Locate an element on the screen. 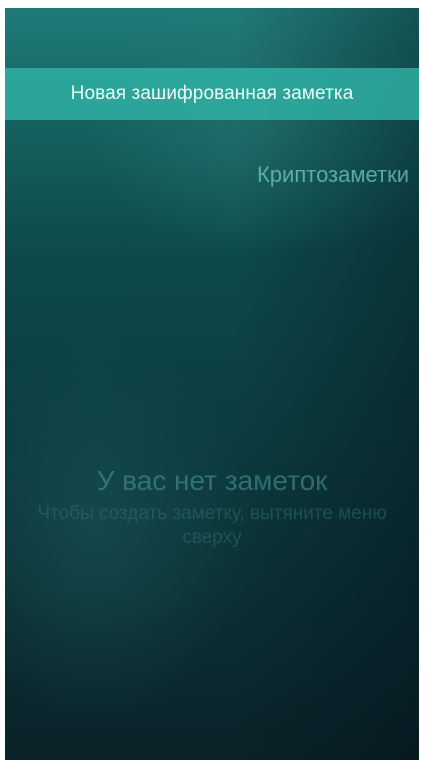 This screenshot has height=760, width=425. pulley-menu-item-new-encrypted-note: Новая зашифрованная заметка is located at coordinates (212, 94).